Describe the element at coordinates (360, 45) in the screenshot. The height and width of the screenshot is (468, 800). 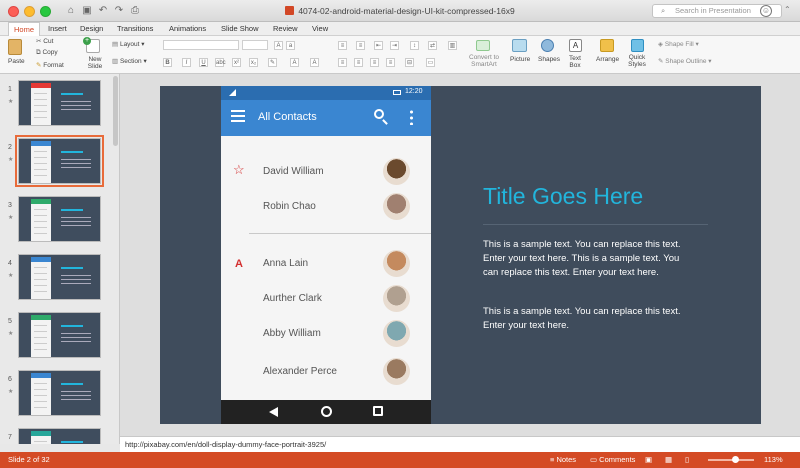
I see `numbering-button: ≡` at that location.